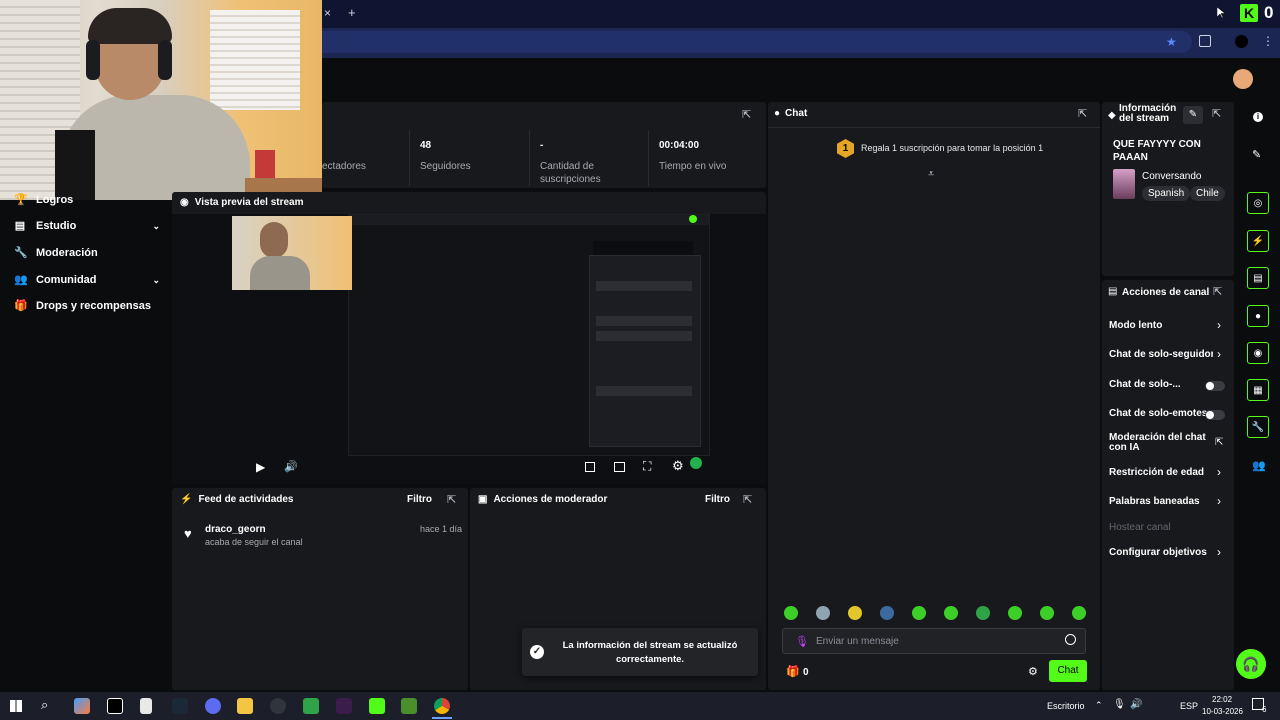 This screenshot has height=720, width=1280. I want to click on extensions-icon, so click(1205, 41).